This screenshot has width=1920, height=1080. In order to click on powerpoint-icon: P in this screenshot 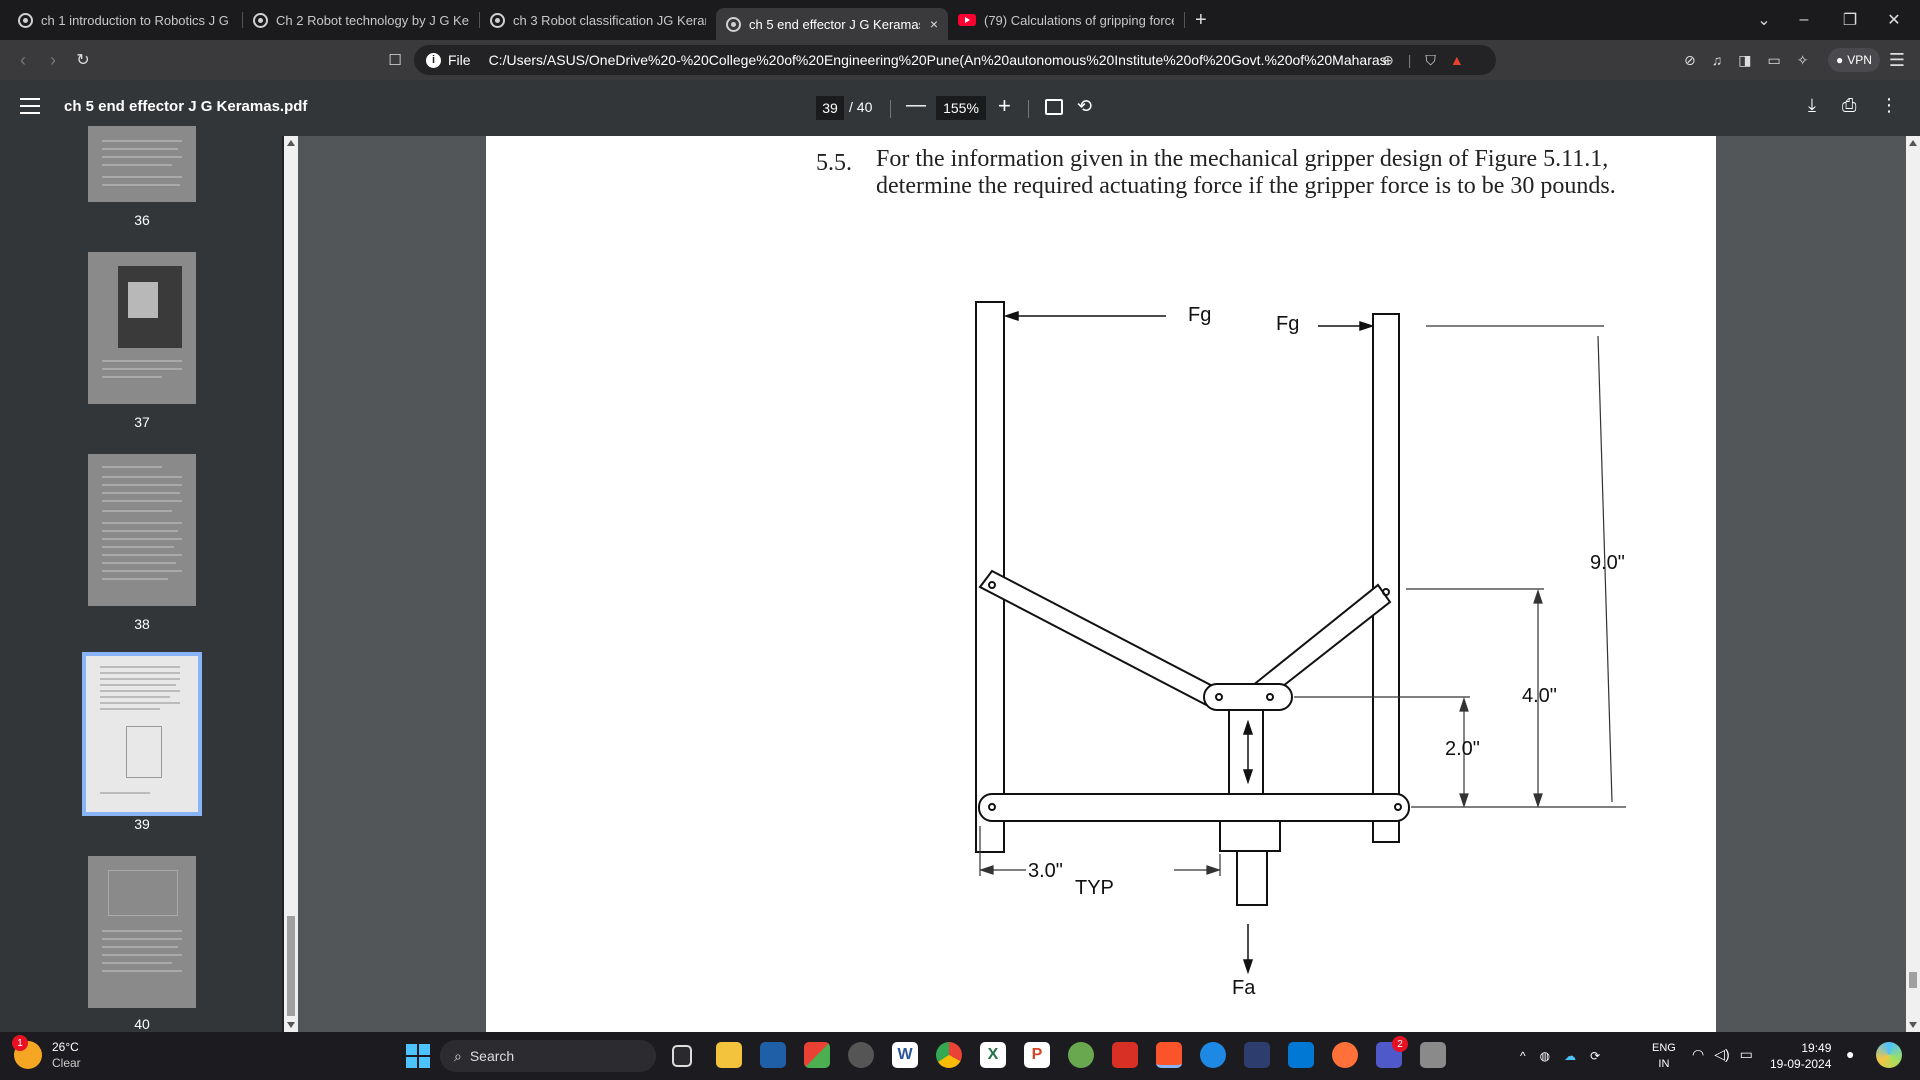, I will do `click(1037, 1055)`.